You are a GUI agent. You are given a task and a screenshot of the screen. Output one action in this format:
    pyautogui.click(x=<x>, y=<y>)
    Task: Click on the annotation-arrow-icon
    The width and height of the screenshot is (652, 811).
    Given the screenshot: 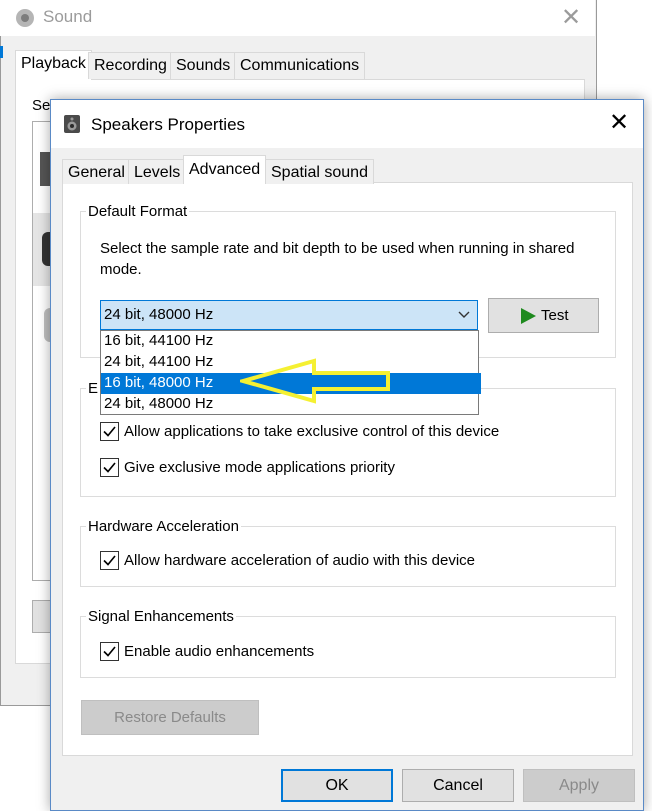 What is the action you would take?
    pyautogui.click(x=313, y=381)
    